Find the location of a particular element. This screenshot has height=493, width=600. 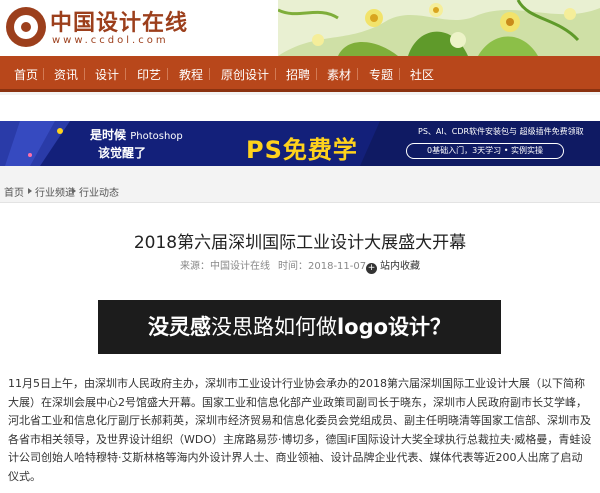

nav-item-jobs: 招聘 is located at coordinates (298, 74).